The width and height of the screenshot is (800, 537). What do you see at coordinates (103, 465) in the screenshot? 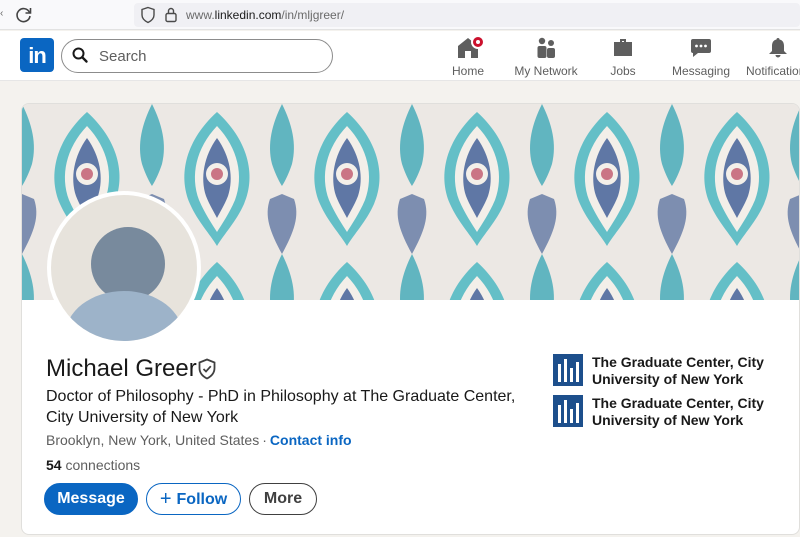
I see `connections-label: connections` at bounding box center [103, 465].